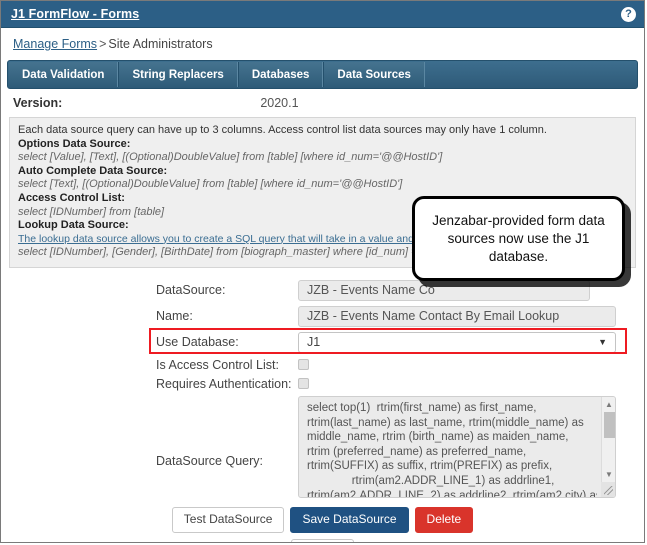 The height and width of the screenshot is (545, 647). Describe the element at coordinates (530, 74) in the screenshot. I see `tab-bar-filler` at that location.